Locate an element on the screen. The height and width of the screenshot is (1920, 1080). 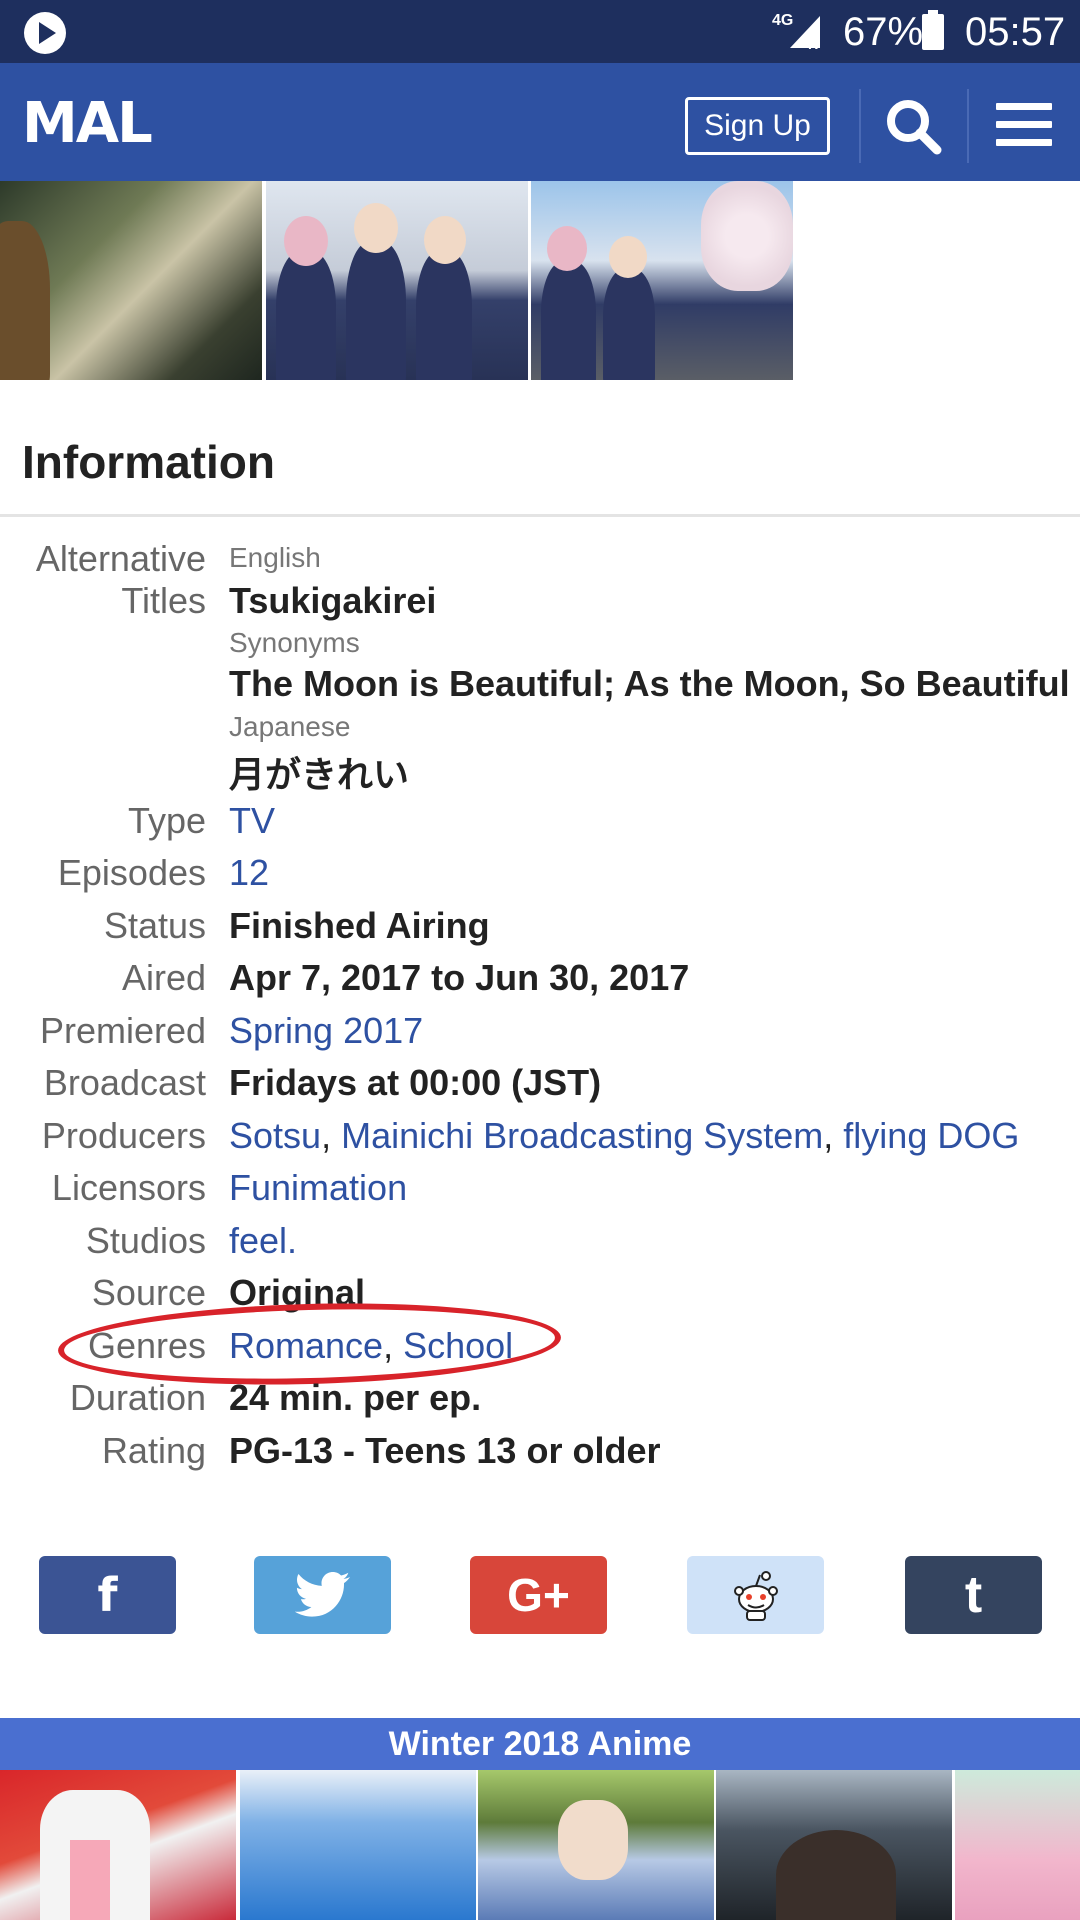
producer-link-flying-dog: flying DOG is located at coordinates (931, 1135).